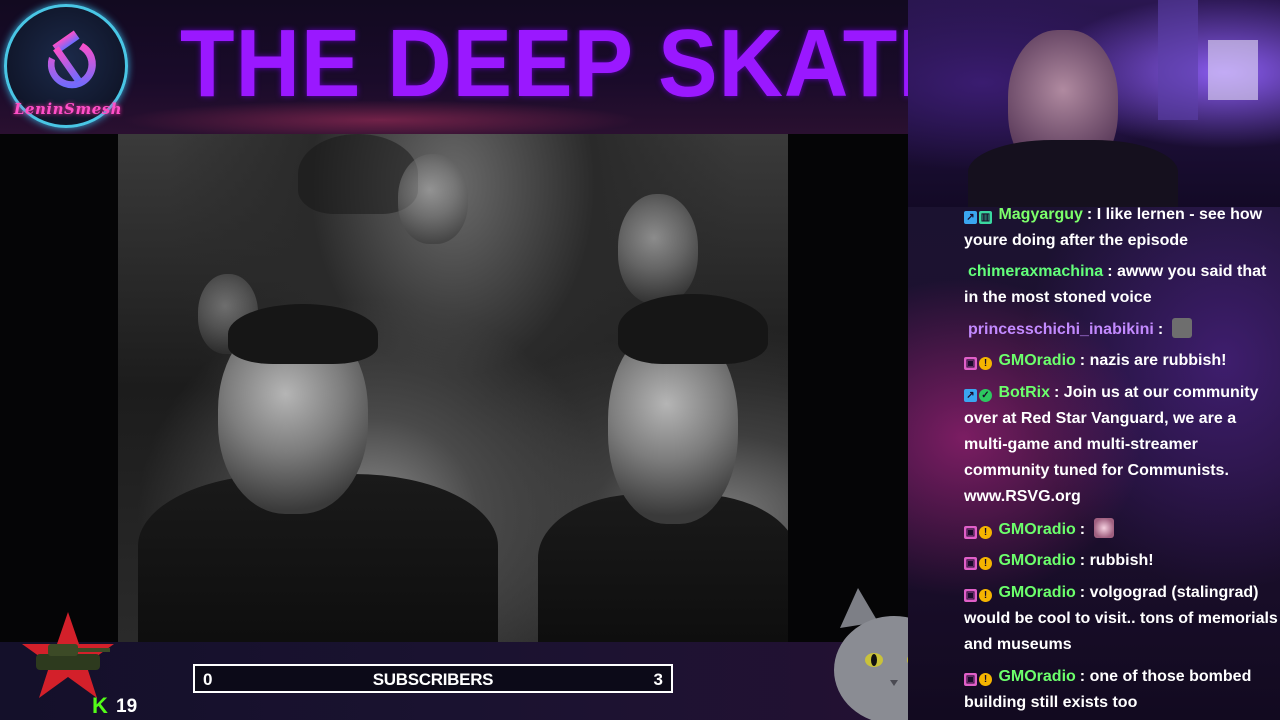 The height and width of the screenshot is (720, 1280). I want to click on streamer-shirt, so click(1073, 173).